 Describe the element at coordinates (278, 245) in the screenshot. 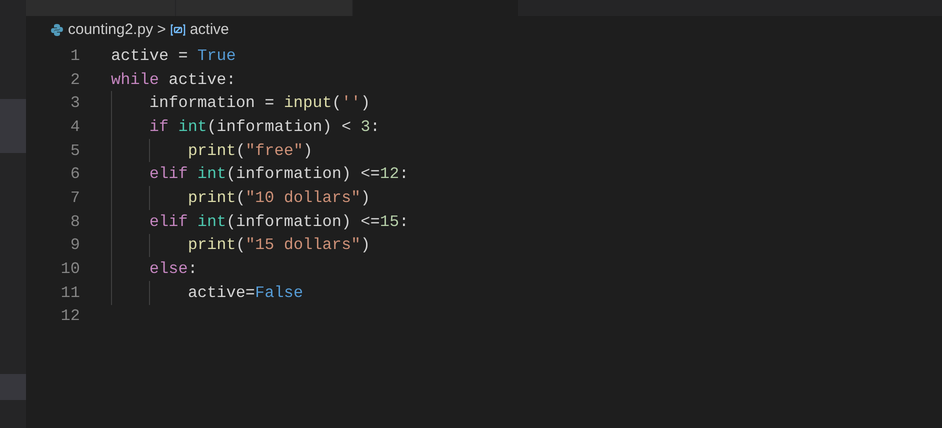

I see `code-line: print("15 dollars")` at that location.